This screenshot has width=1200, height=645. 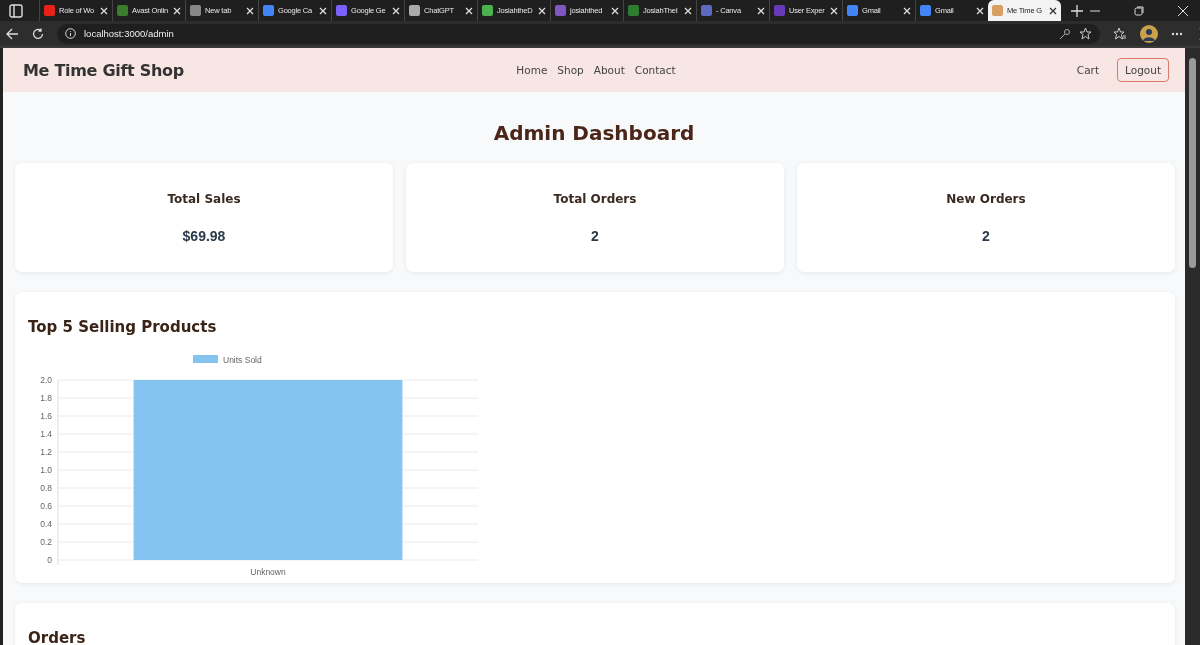 What do you see at coordinates (1088, 70) in the screenshot?
I see `cart-link: Cart` at bounding box center [1088, 70].